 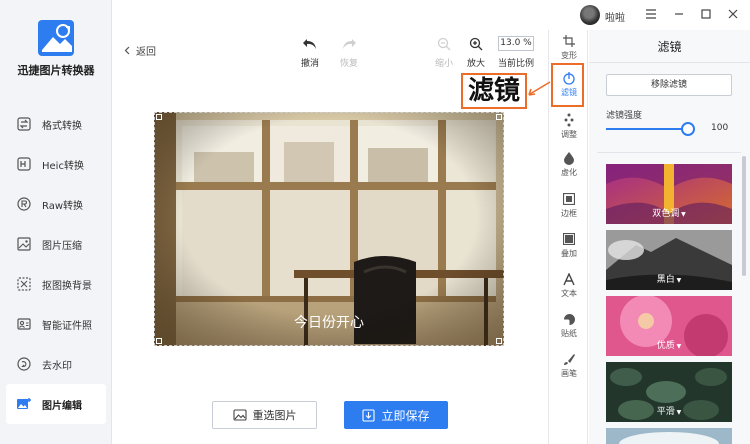 What do you see at coordinates (569, 373) in the screenshot?
I see `strip-item-label: 画笔` at bounding box center [569, 373].